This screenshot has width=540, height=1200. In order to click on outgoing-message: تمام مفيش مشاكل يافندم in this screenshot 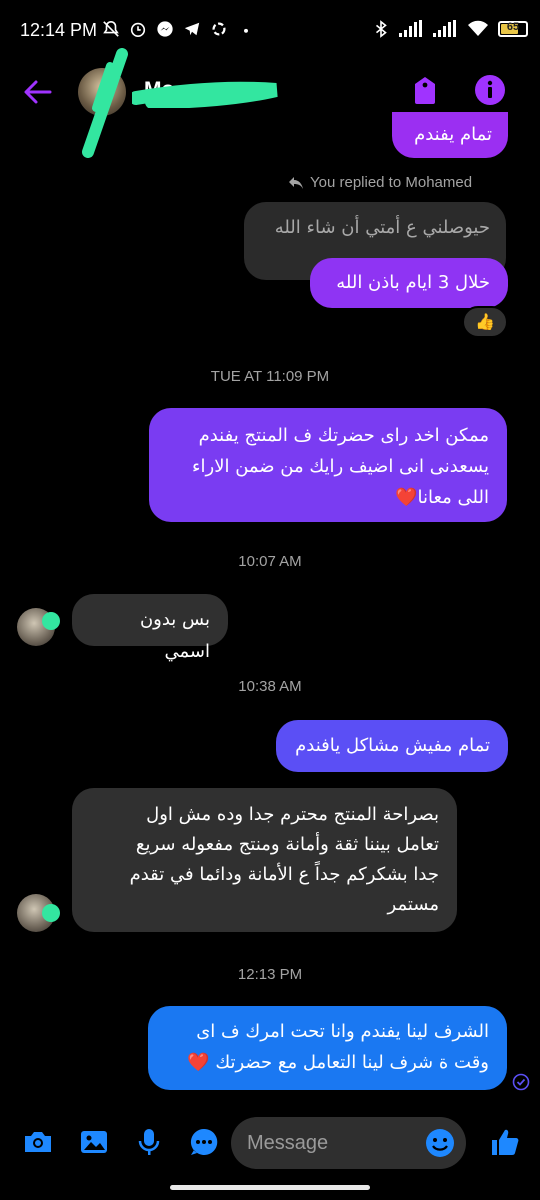, I will do `click(392, 746)`.